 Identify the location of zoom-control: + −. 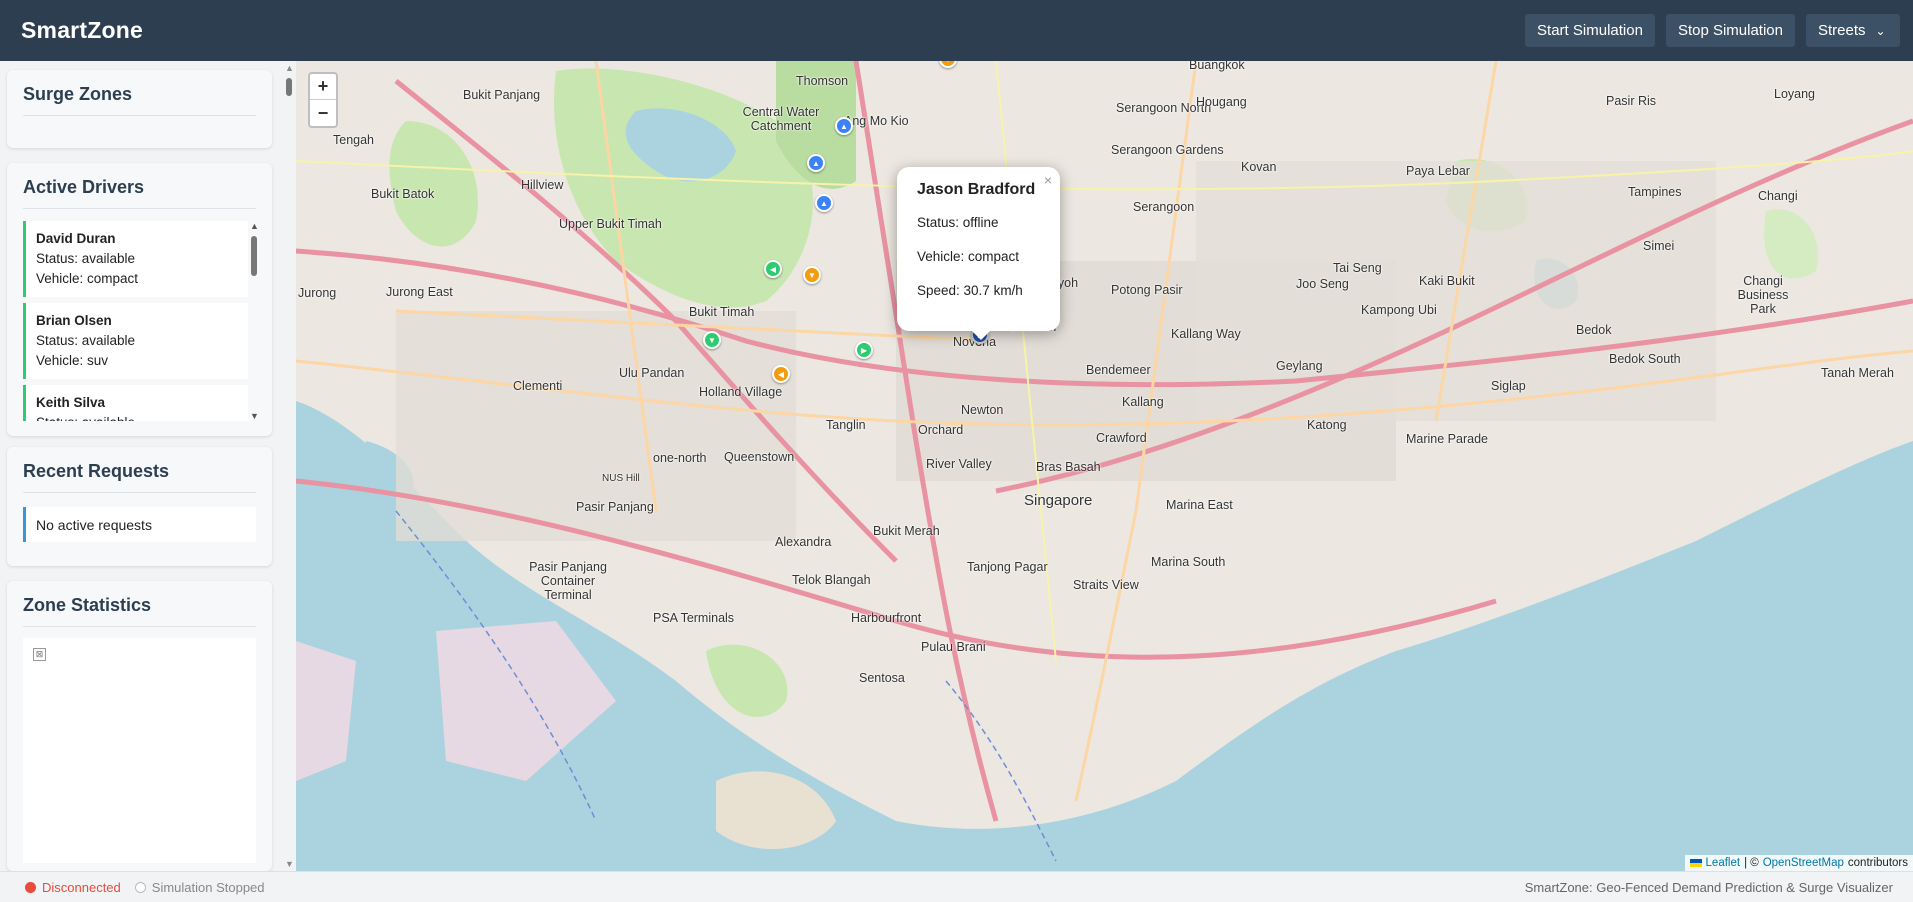
(323, 100).